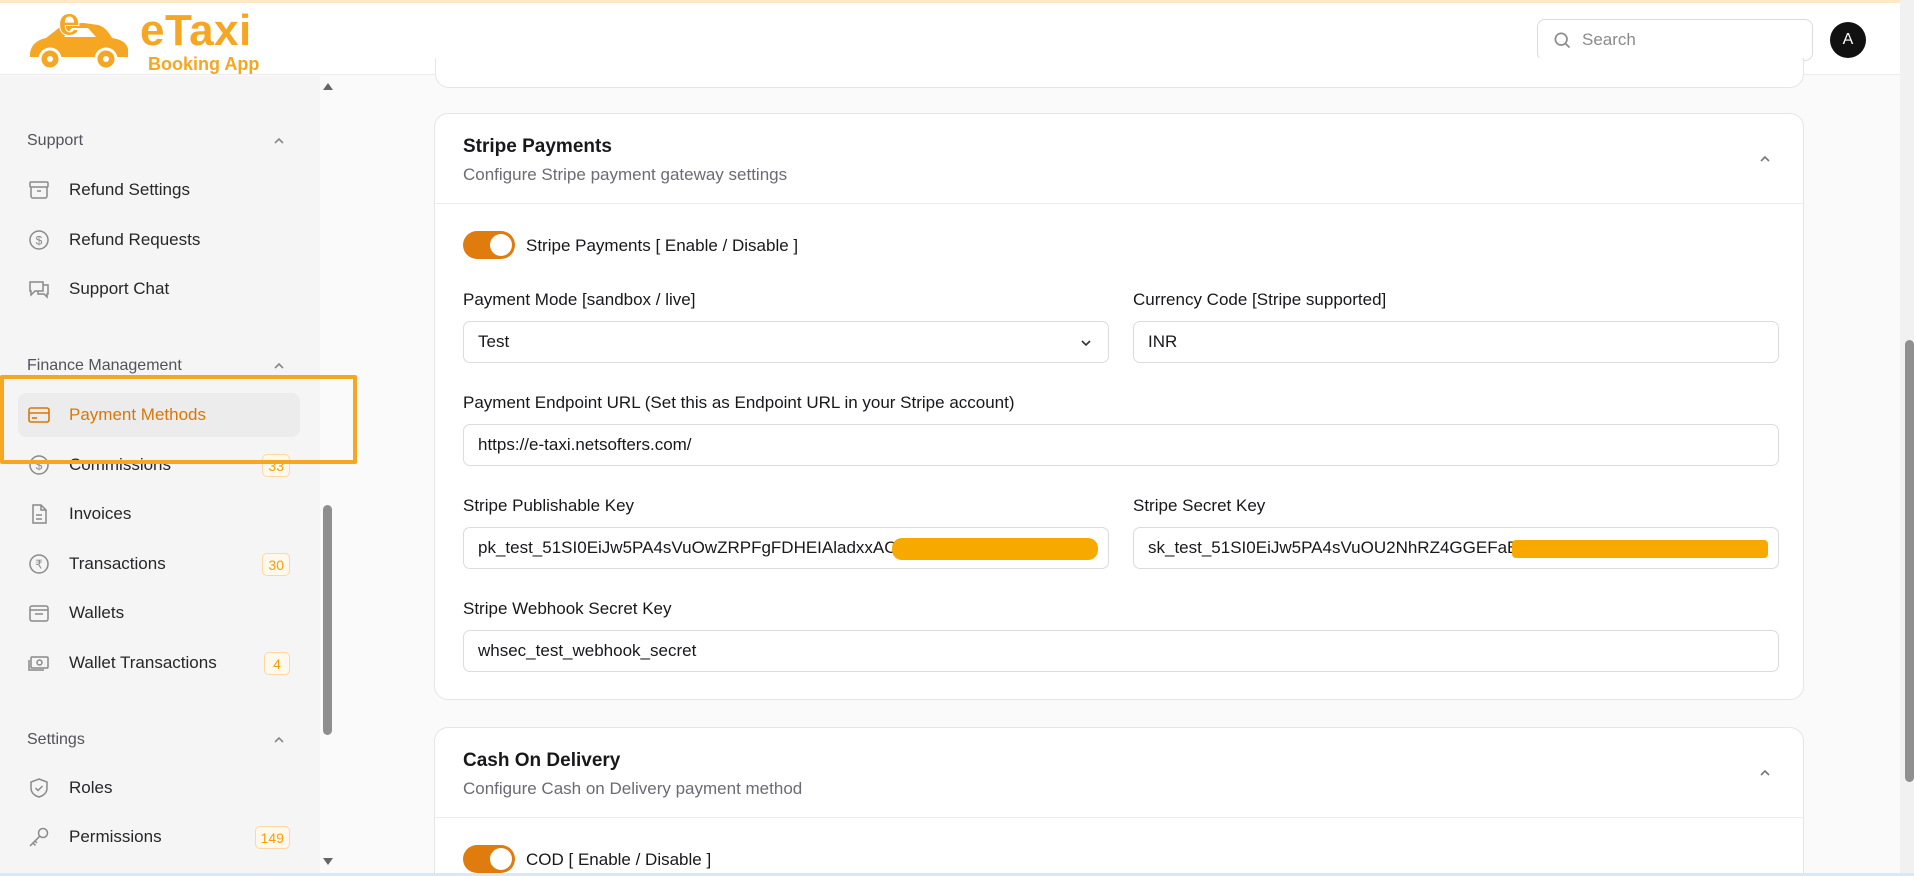  Describe the element at coordinates (1086, 343) in the screenshot. I see `chevron-down-icon` at that location.